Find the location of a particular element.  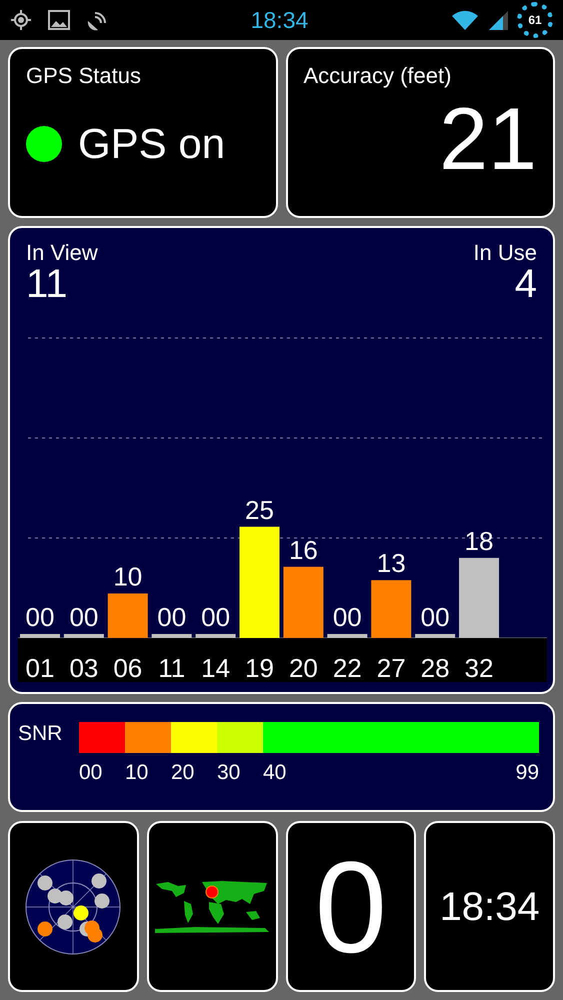

snr-tick: 40 is located at coordinates (274, 773).